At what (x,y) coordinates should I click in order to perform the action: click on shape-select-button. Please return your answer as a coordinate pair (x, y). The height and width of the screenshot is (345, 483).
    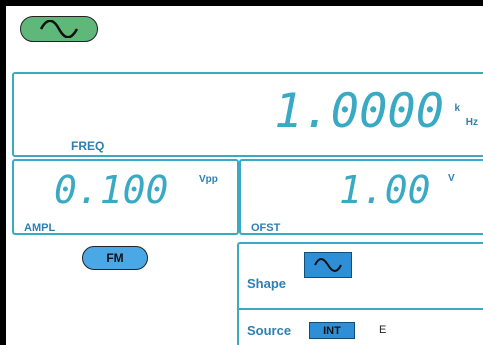
    Looking at the image, I should click on (328, 265).